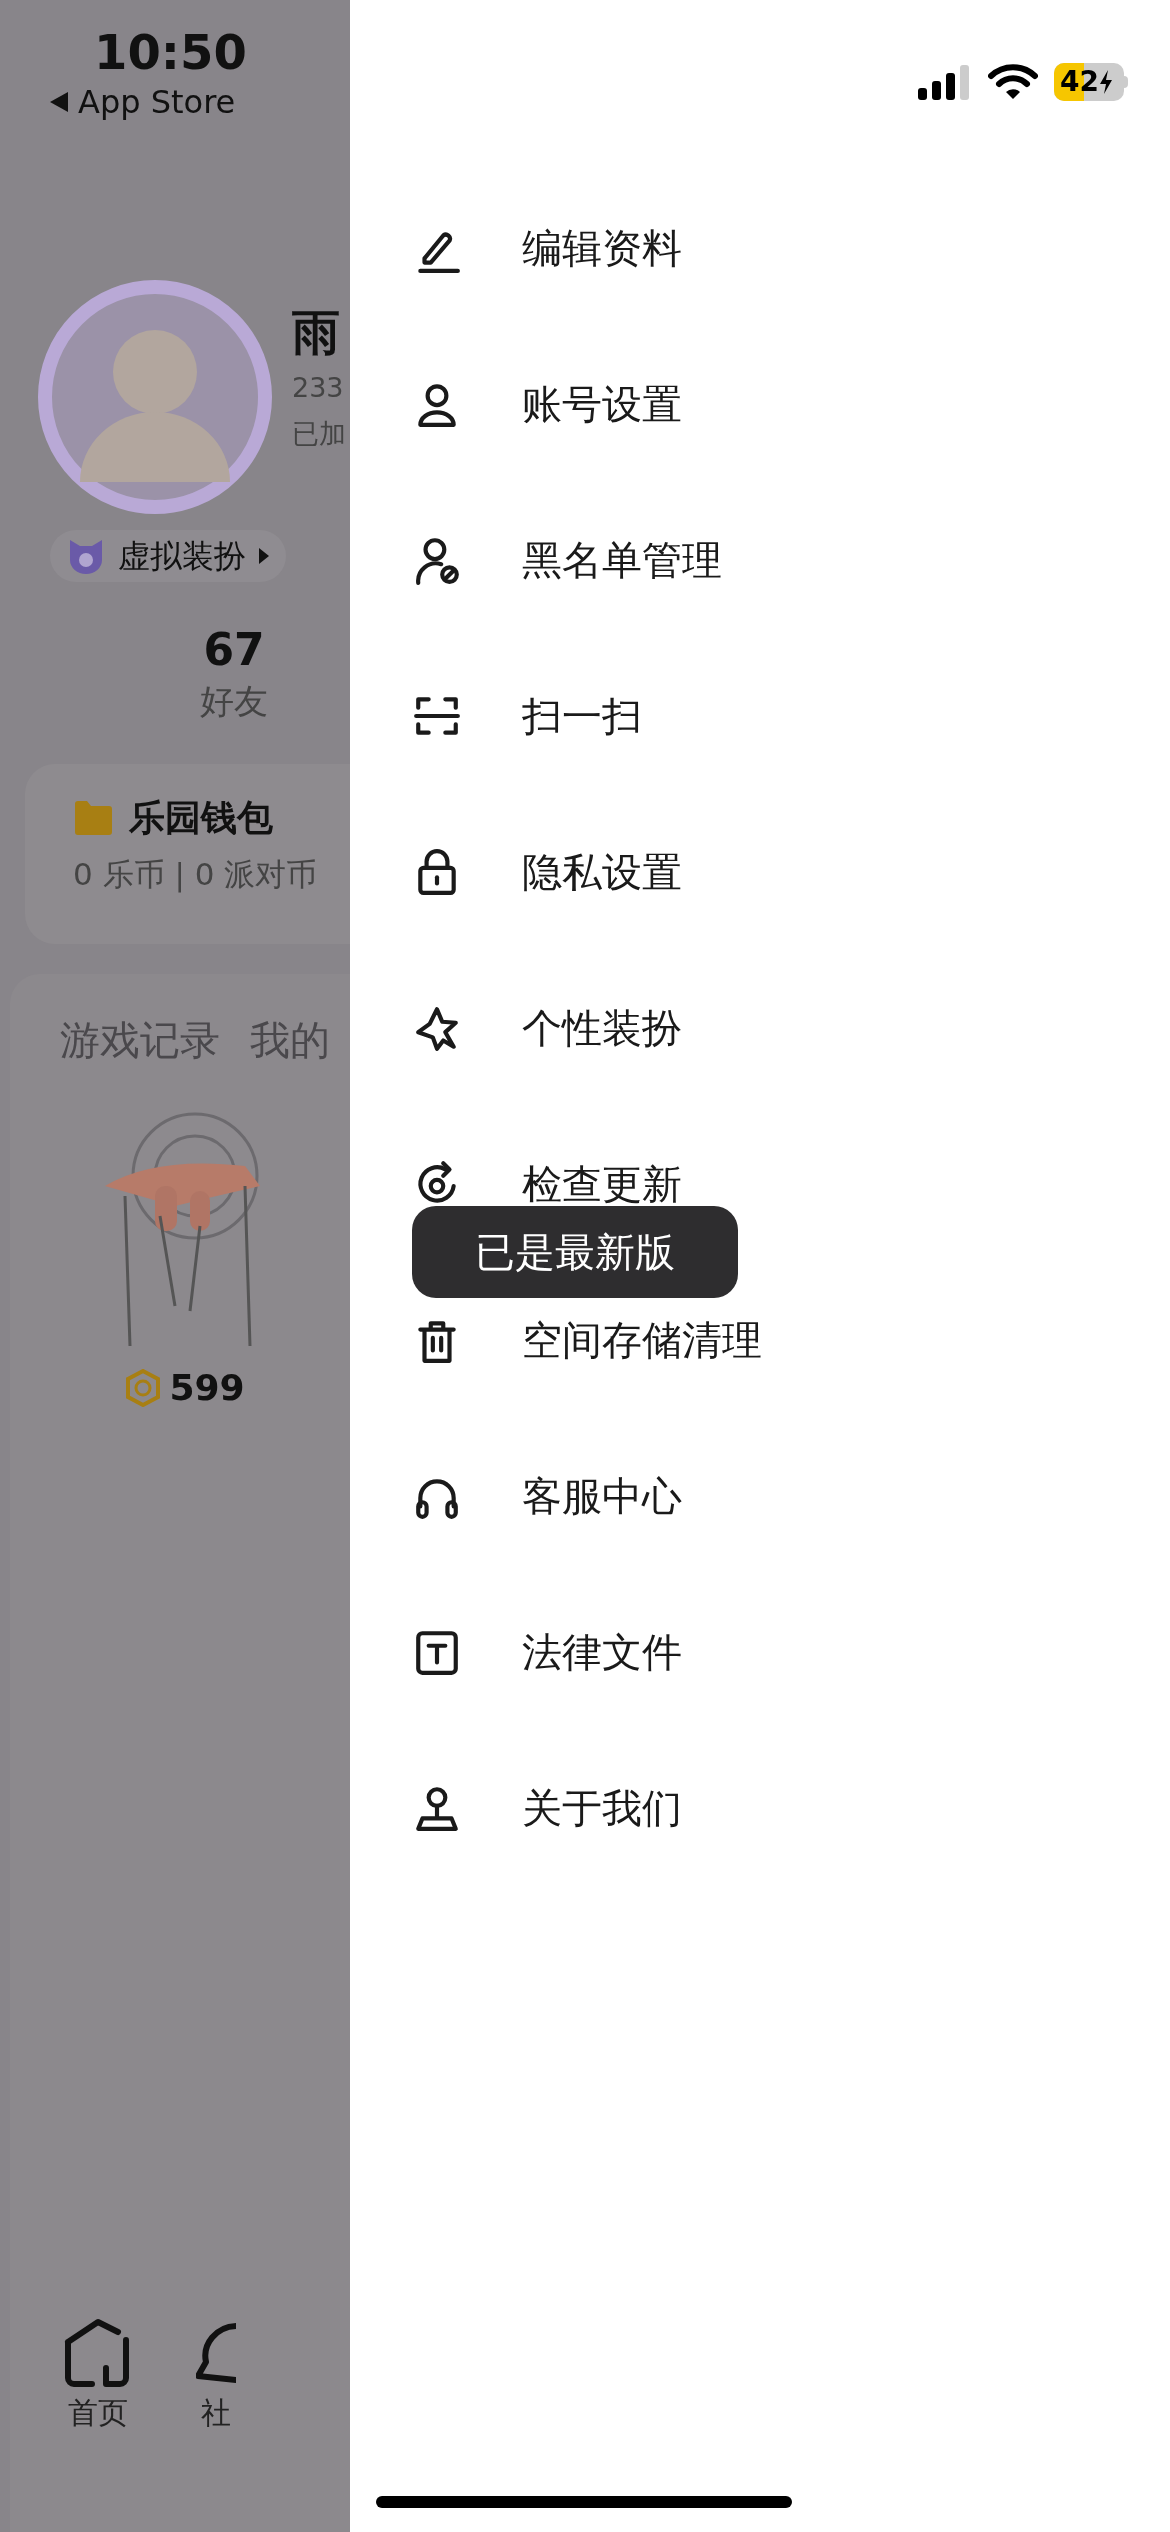 The image size is (1170, 2532). What do you see at coordinates (170, 52) in the screenshot?
I see `status-time: 10:50` at bounding box center [170, 52].